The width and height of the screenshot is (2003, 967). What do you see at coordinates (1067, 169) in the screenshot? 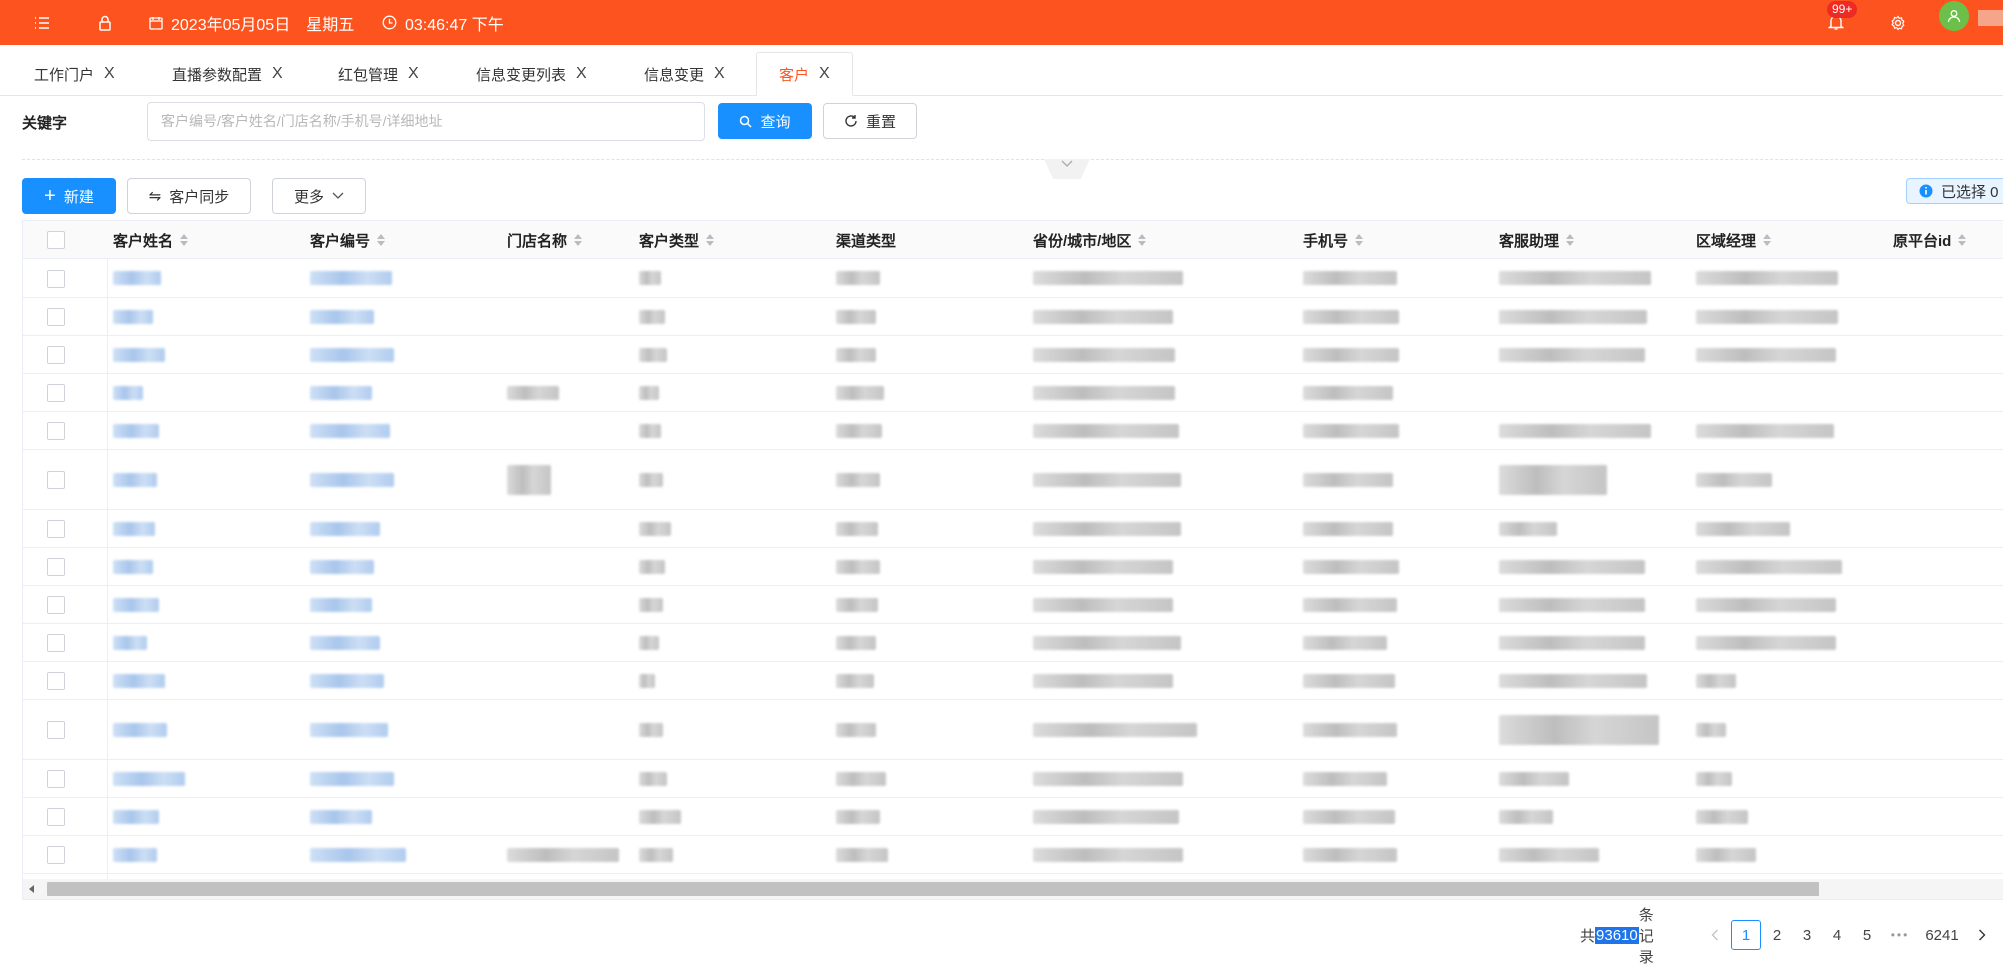
I see `collapse-toggle` at bounding box center [1067, 169].